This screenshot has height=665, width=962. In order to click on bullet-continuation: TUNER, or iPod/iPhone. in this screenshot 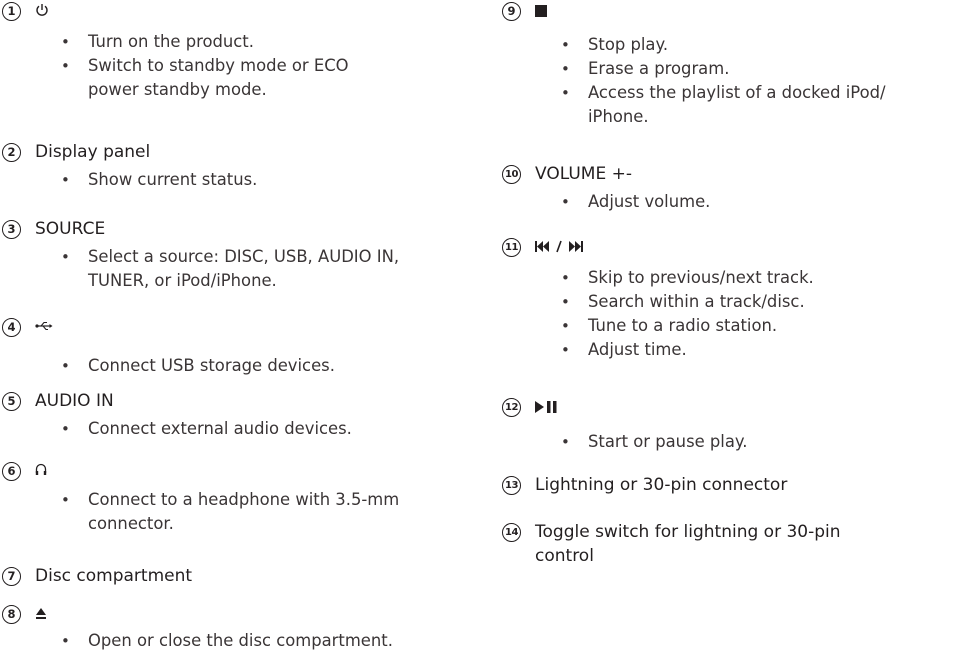, I will do `click(182, 280)`.